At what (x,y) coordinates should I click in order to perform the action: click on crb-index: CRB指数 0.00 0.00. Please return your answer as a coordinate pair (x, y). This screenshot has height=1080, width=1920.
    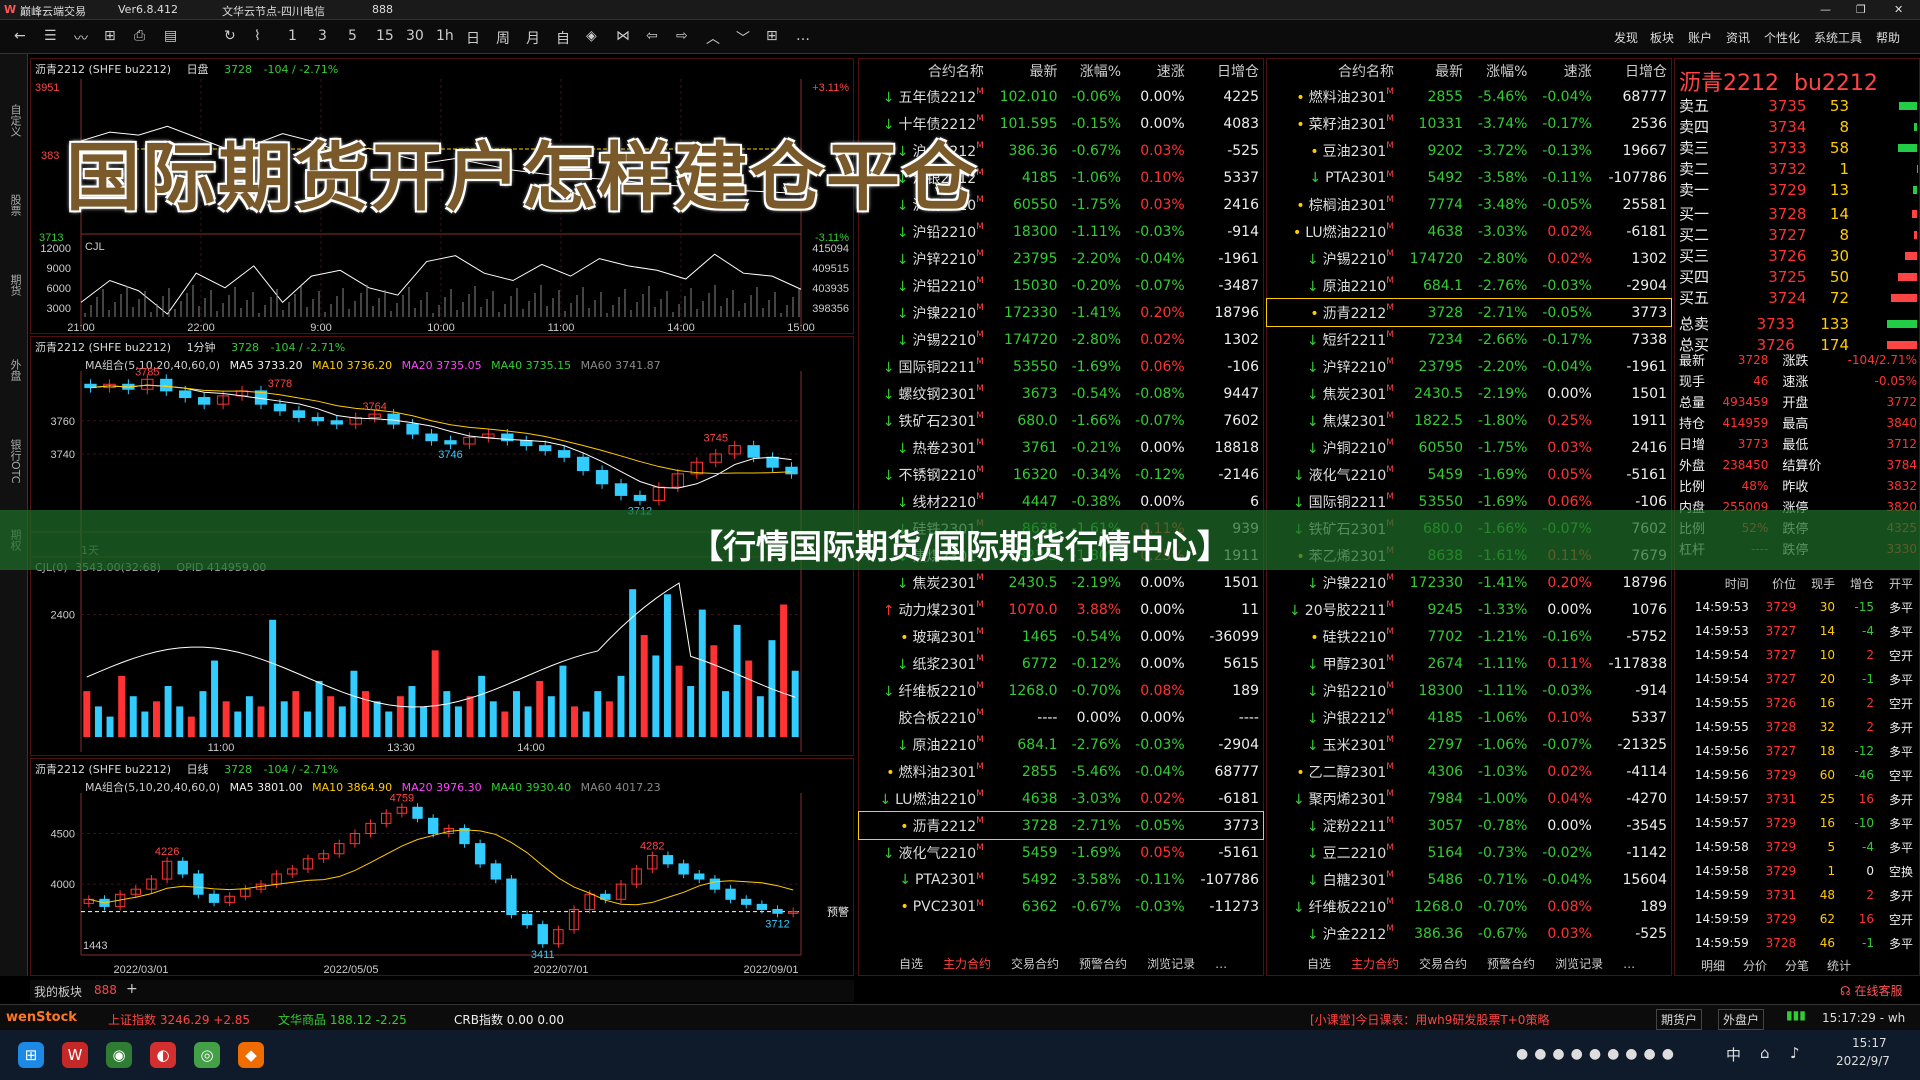
    Looking at the image, I should click on (509, 1019).